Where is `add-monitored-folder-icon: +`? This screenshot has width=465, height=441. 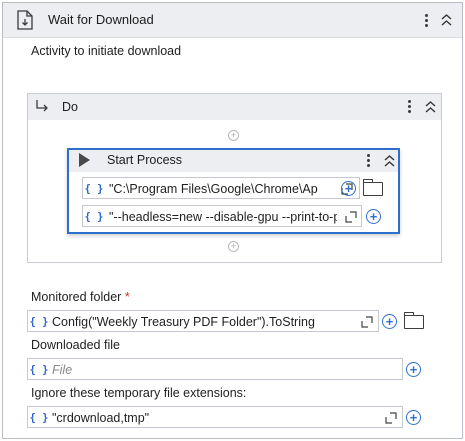
add-monitored-folder-icon: + is located at coordinates (389, 321).